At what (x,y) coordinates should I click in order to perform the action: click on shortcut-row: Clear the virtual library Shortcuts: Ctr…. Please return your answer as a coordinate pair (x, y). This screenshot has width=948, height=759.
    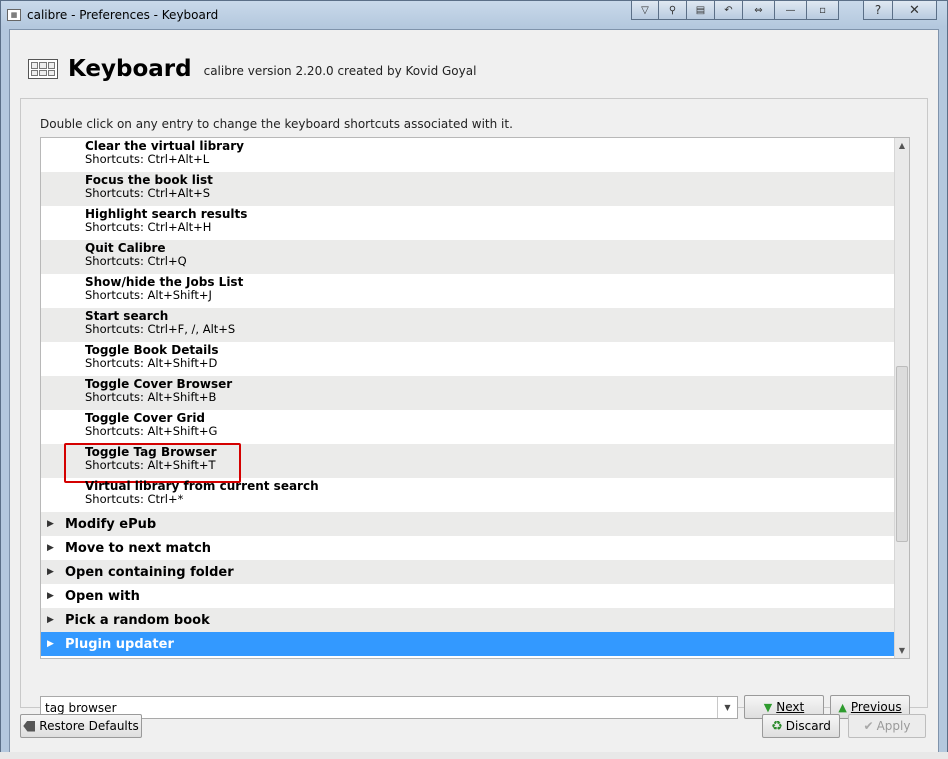
    Looking at the image, I should click on (467, 155).